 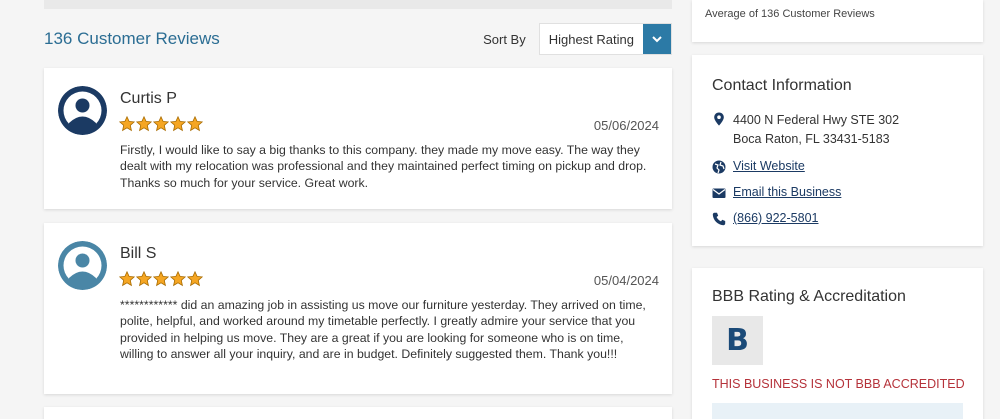 I want to click on address-line-2: Boca Raton, FL 33431-5183, so click(x=811, y=139).